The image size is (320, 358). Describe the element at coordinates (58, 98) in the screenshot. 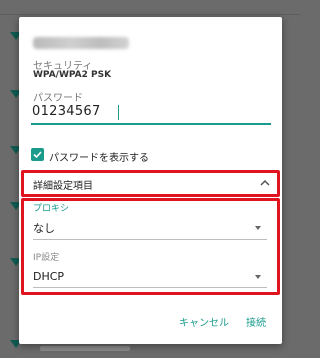

I see `password-label: パスワード` at that location.